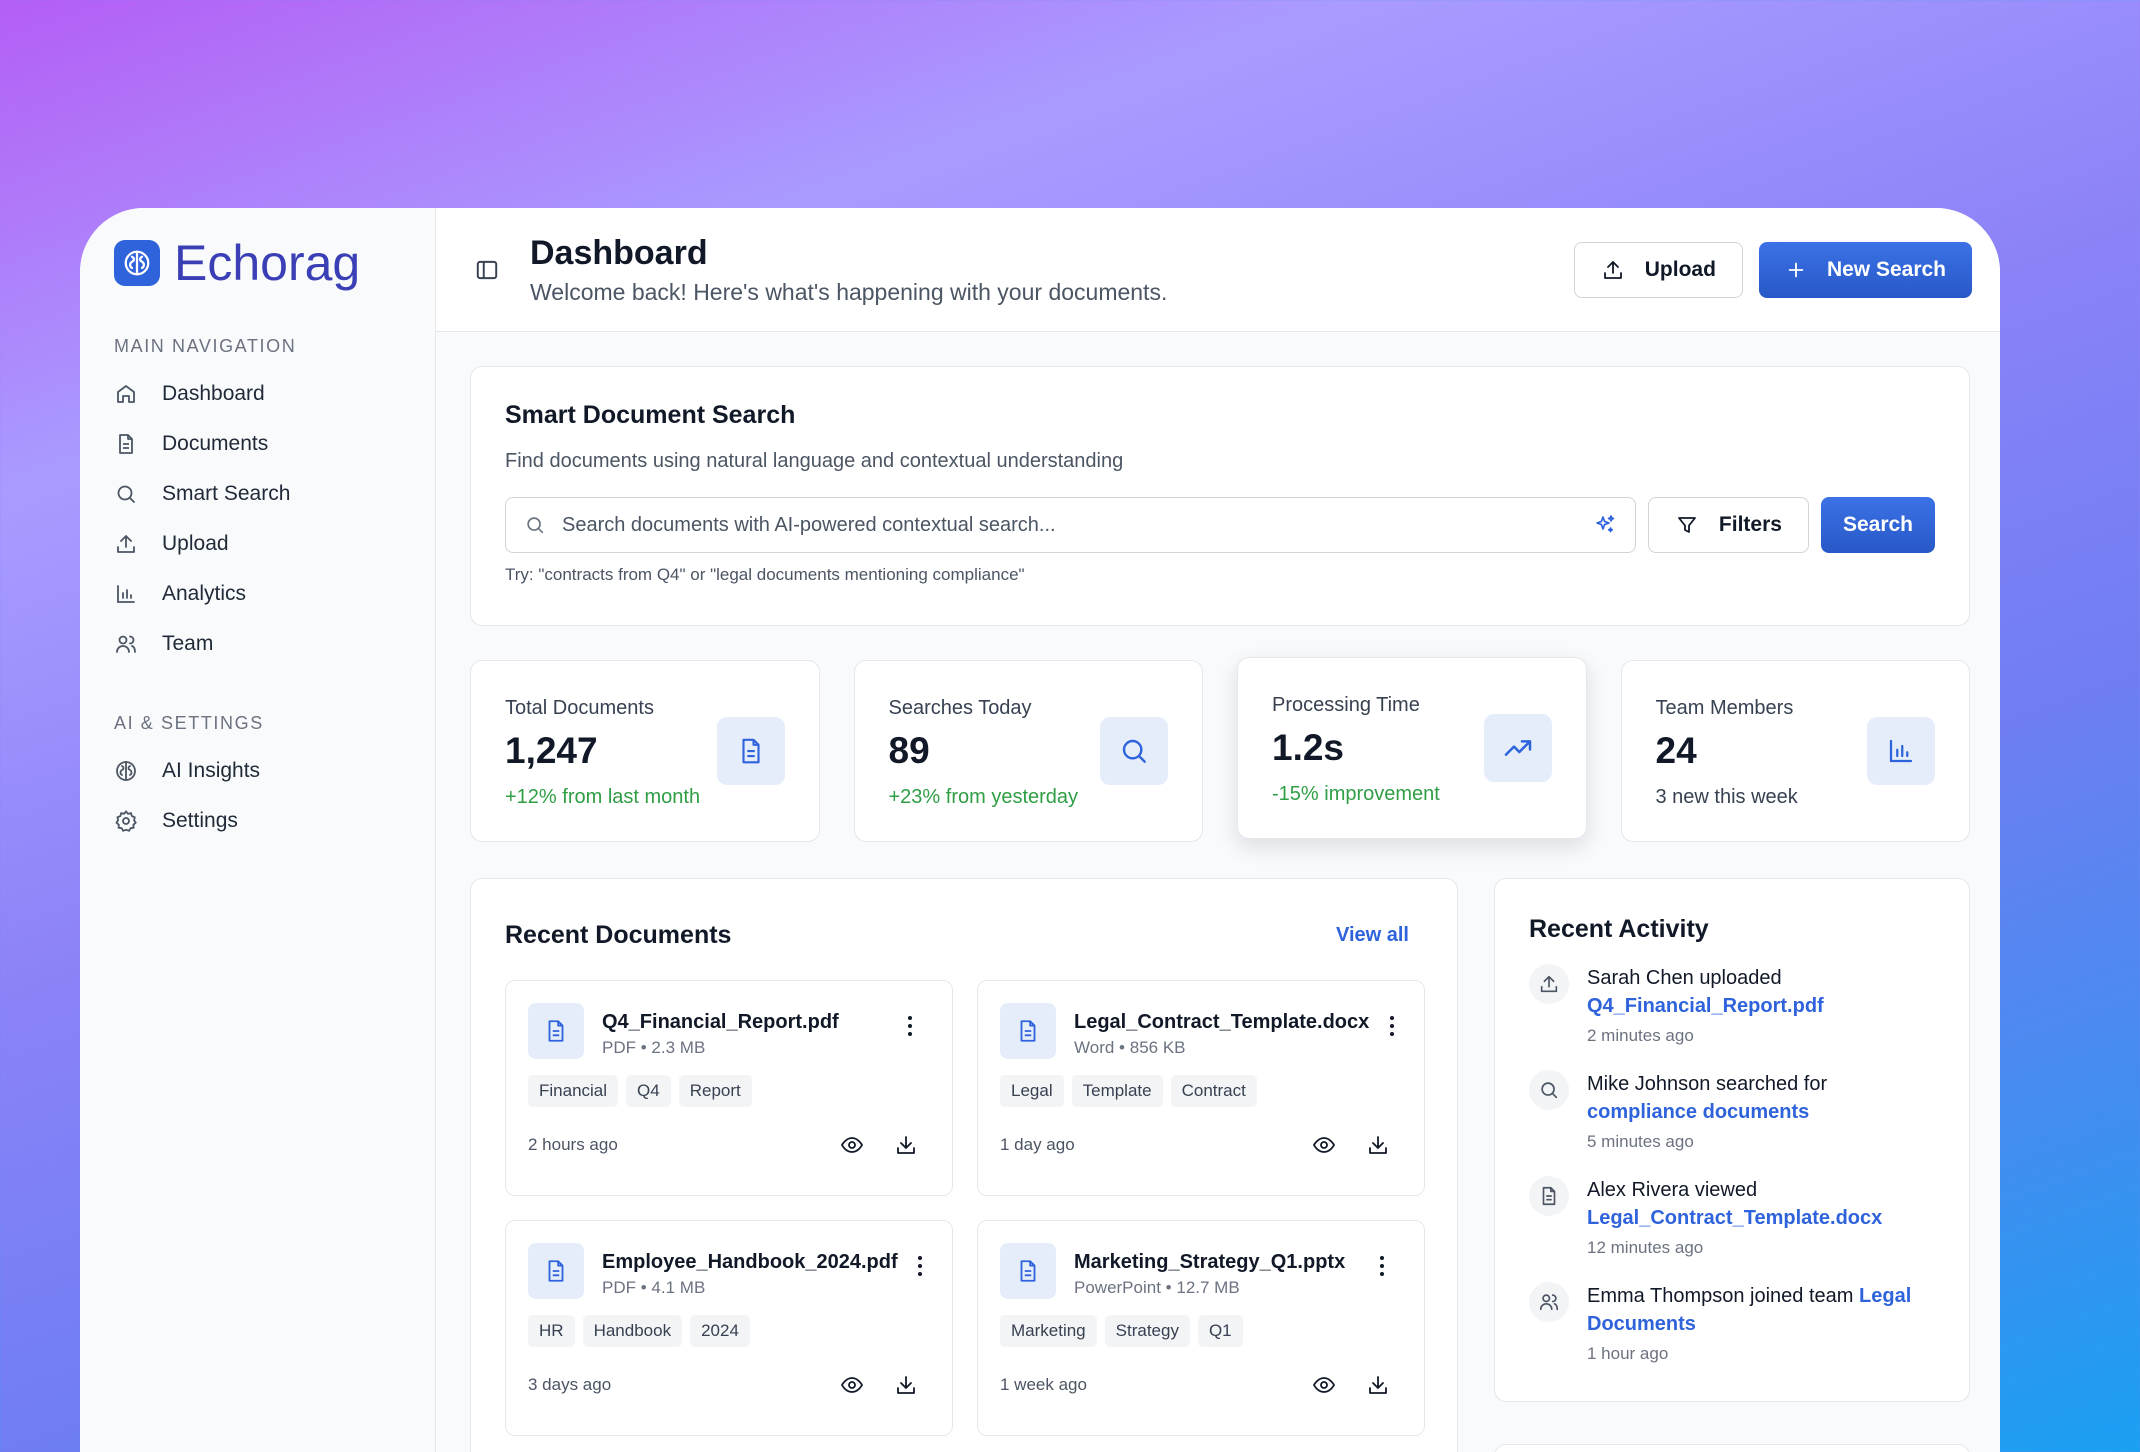 This screenshot has height=1452, width=2140. I want to click on recent-documents-title: Recent Documents, so click(618, 935).